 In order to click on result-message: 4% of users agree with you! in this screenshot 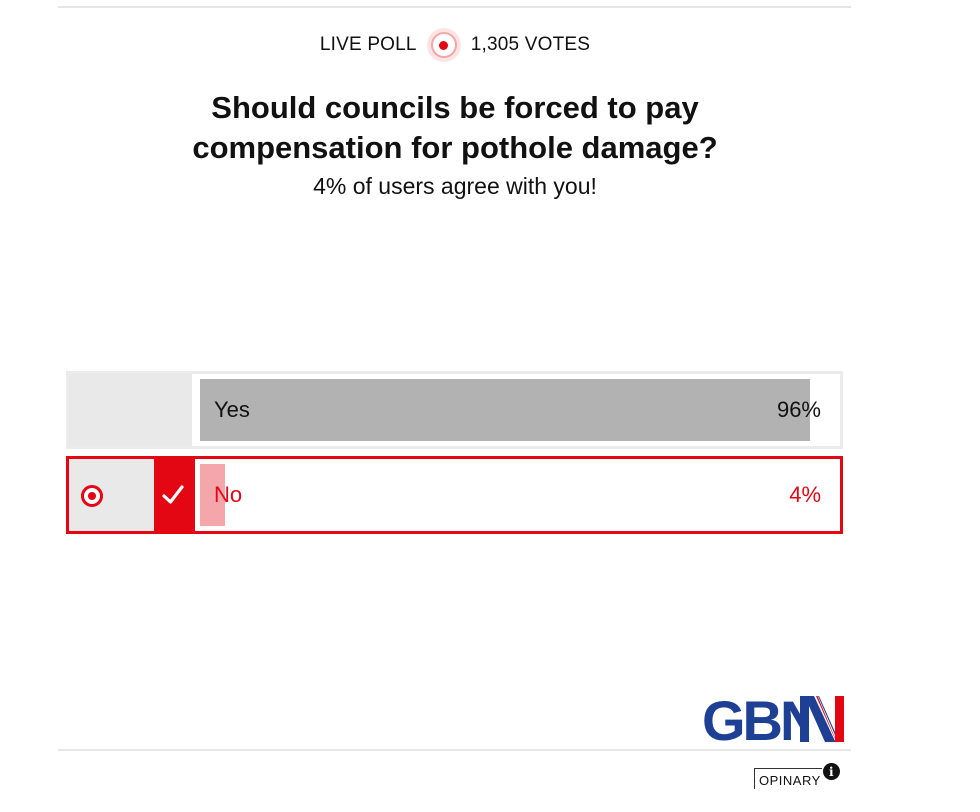, I will do `click(455, 186)`.